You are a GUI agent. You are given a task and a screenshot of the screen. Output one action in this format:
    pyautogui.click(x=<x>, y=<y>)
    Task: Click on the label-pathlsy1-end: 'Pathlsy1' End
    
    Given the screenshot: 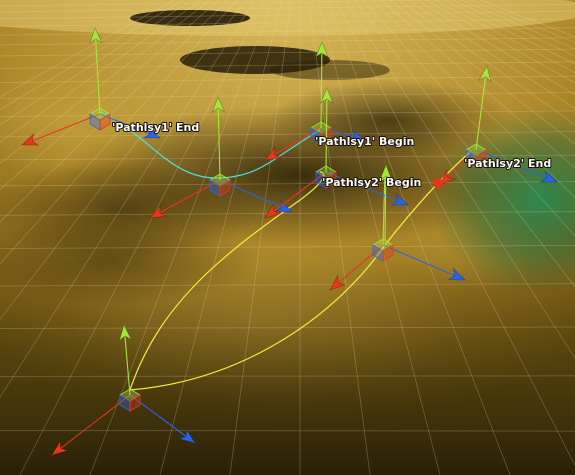 What is the action you would take?
    pyautogui.click(x=155, y=127)
    